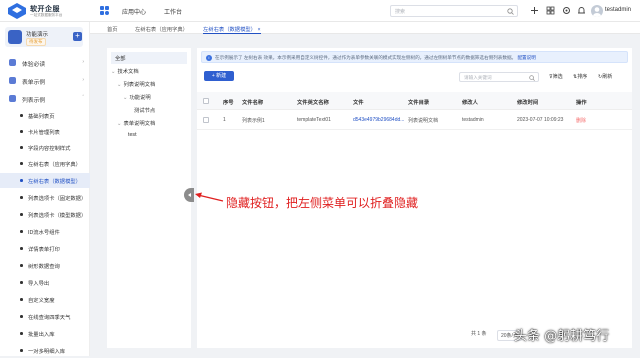  I want to click on cell-editor: testadmin, so click(473, 120).